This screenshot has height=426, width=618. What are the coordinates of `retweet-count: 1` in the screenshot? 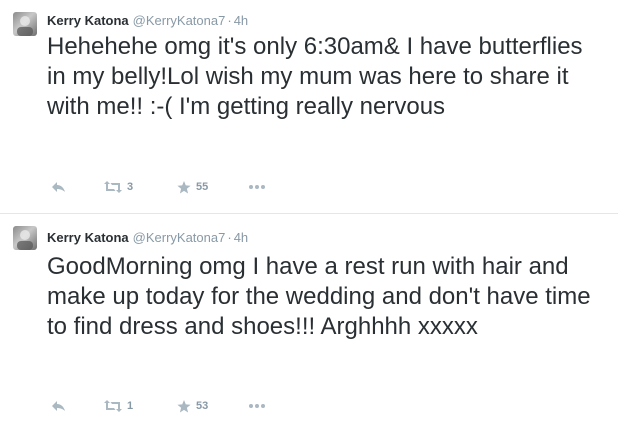 It's located at (130, 406).